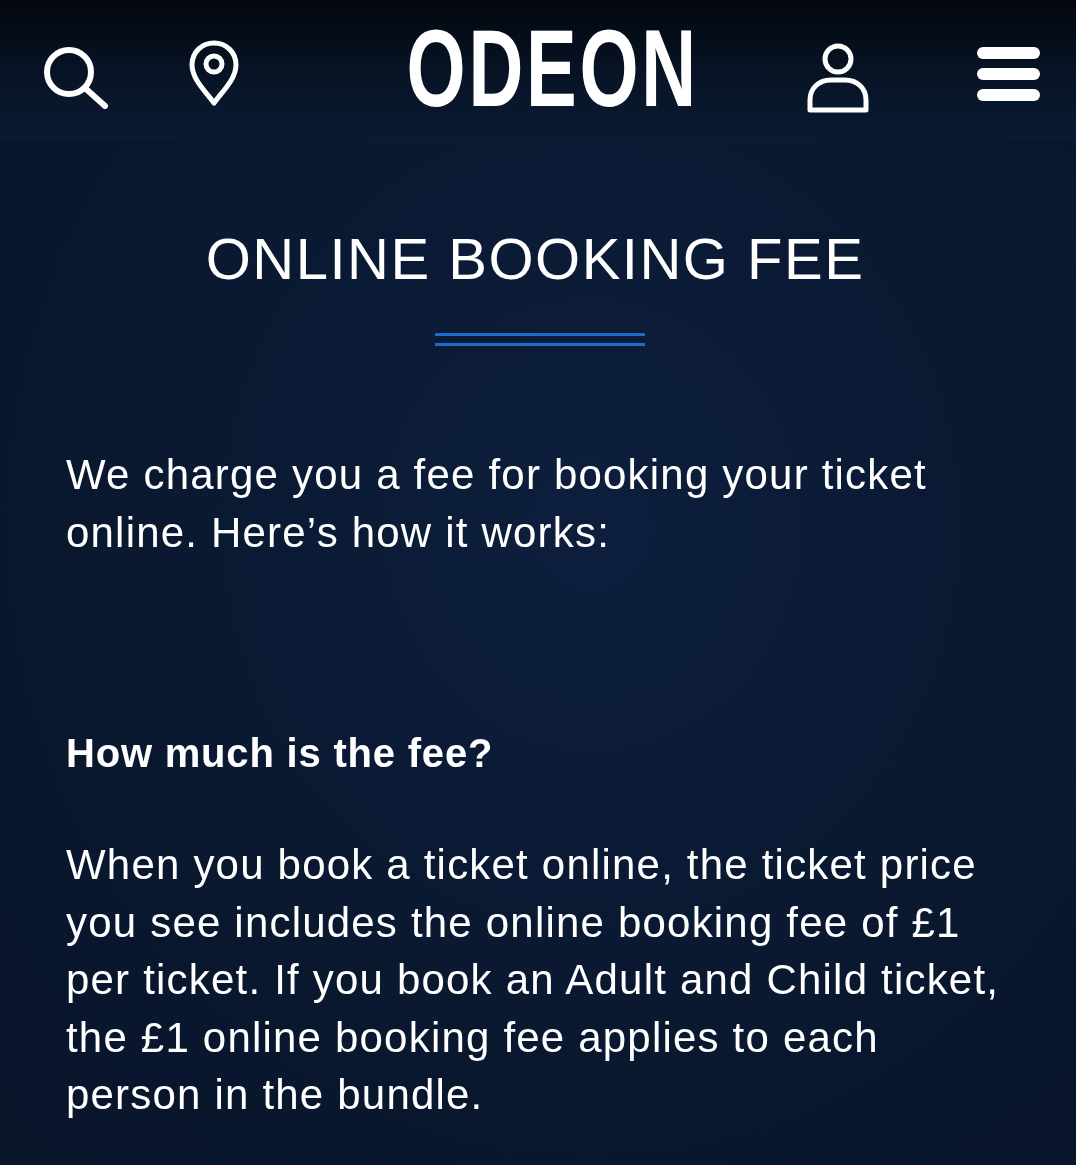  I want to click on intro-paragraph: We charge you a fee for booking your ticket online. Here’s how it works:, so click(497, 504).